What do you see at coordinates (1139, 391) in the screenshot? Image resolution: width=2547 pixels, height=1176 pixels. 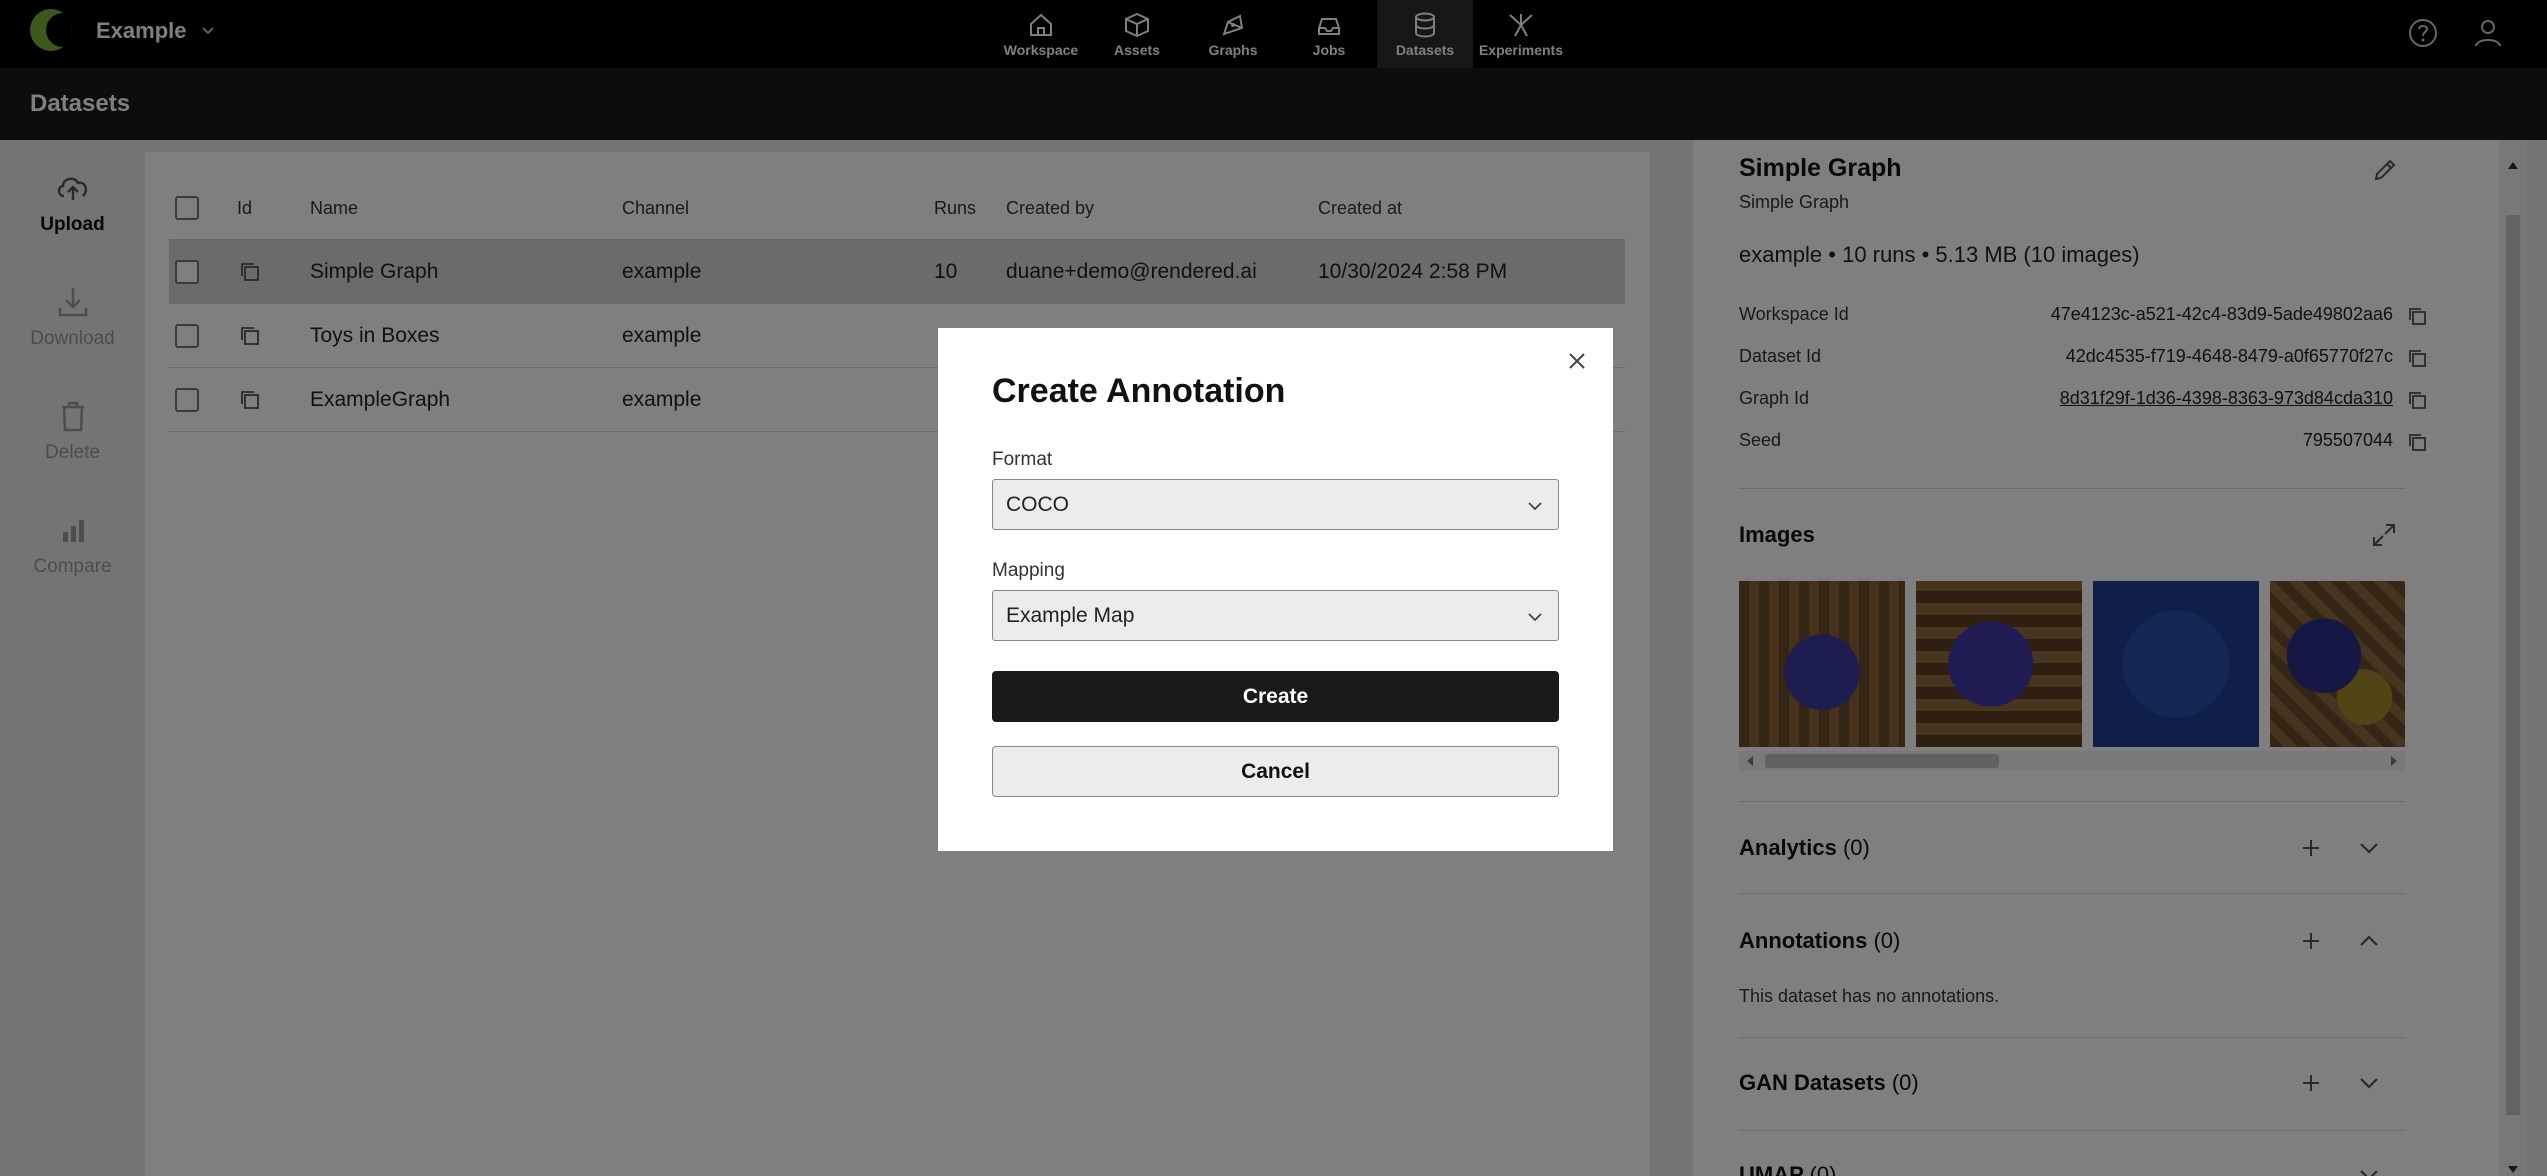 I see `dialog-title: Create Annotation` at bounding box center [1139, 391].